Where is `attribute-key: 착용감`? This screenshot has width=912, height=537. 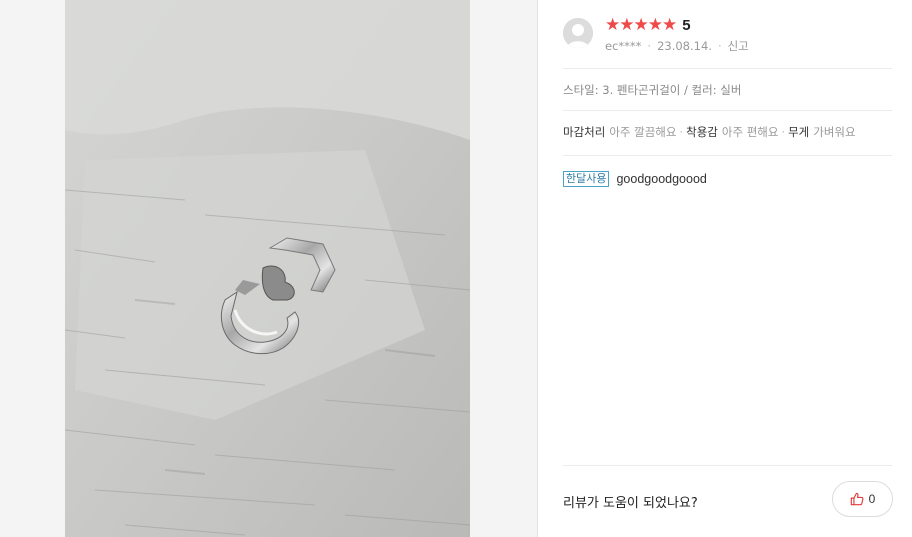
attribute-key: 착용감 is located at coordinates (702, 132).